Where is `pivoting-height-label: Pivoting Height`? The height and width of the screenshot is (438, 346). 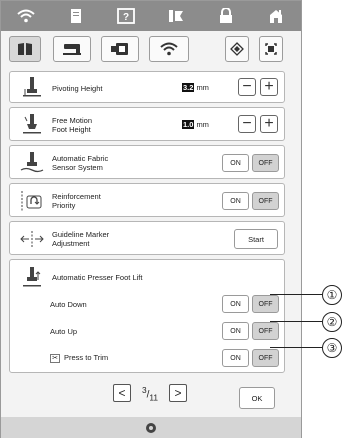 pivoting-height-label: Pivoting Height is located at coordinates (77, 88).